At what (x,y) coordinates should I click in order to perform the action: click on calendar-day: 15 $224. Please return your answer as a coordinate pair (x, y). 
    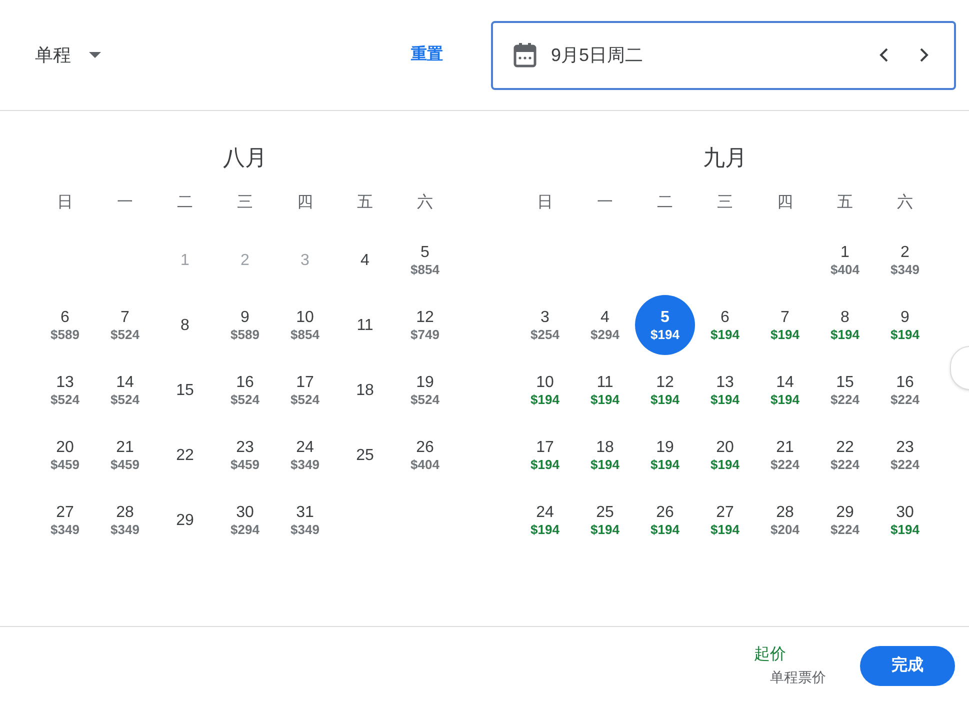
    Looking at the image, I should click on (845, 390).